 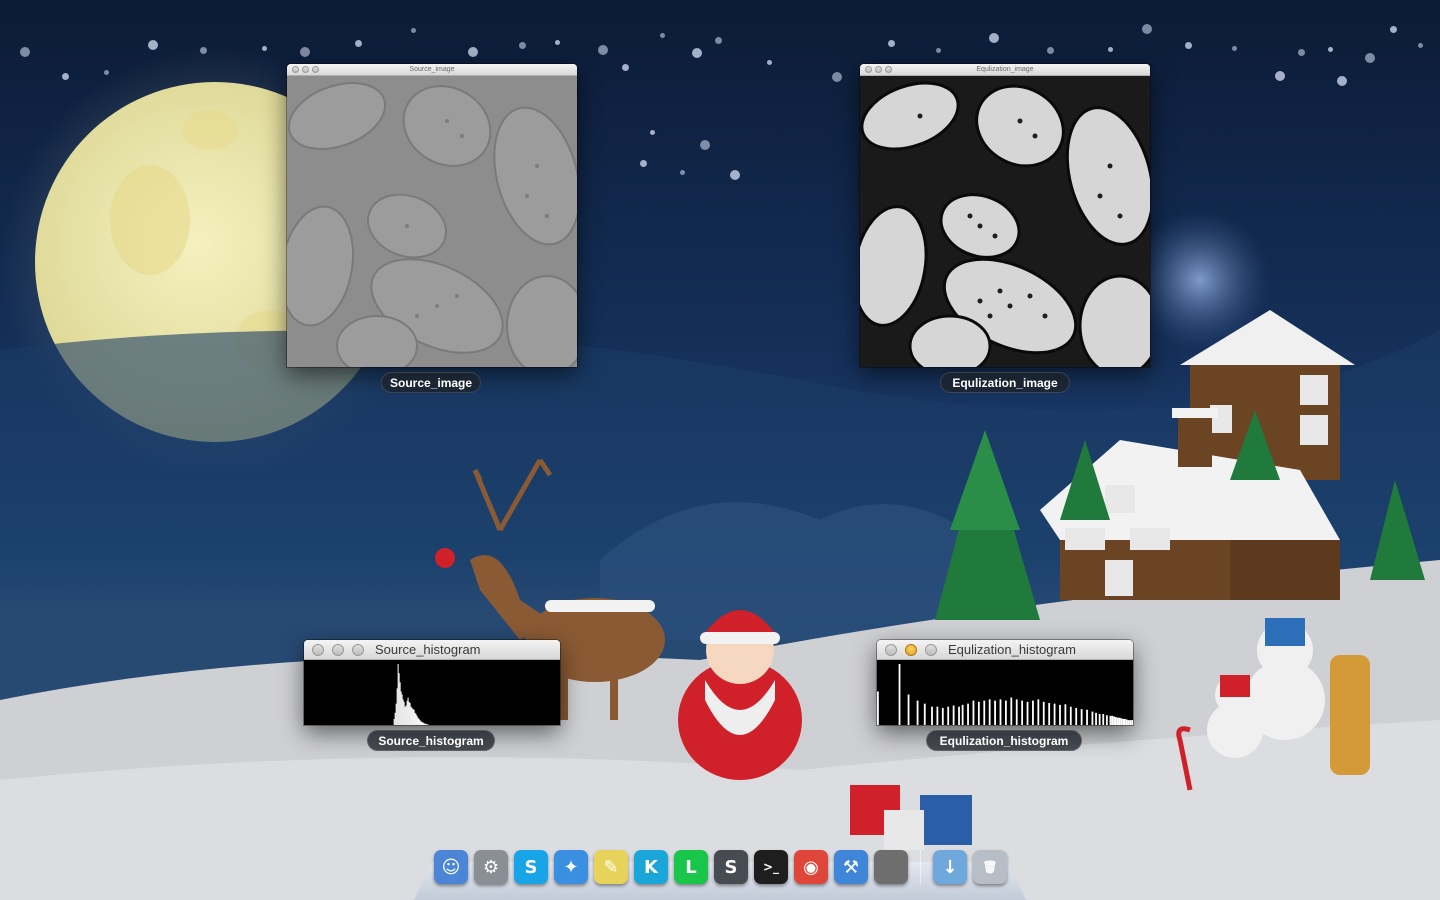 I want to click on system-preferences-icon: ⚙, so click(x=491, y=867).